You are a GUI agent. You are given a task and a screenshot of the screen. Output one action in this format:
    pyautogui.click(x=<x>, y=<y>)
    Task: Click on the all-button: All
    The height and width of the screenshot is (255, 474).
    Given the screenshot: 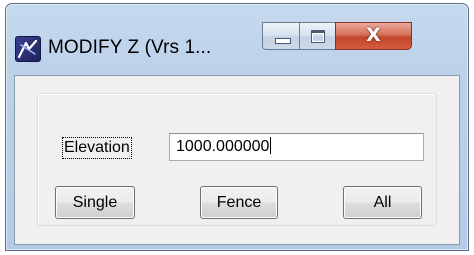 What is the action you would take?
    pyautogui.click(x=382, y=202)
    